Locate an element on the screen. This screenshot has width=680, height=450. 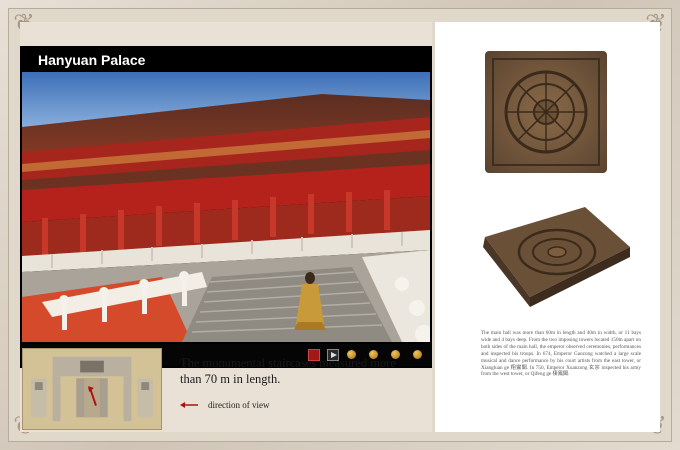
legend-label: direction of view is located at coordinates (239, 405).